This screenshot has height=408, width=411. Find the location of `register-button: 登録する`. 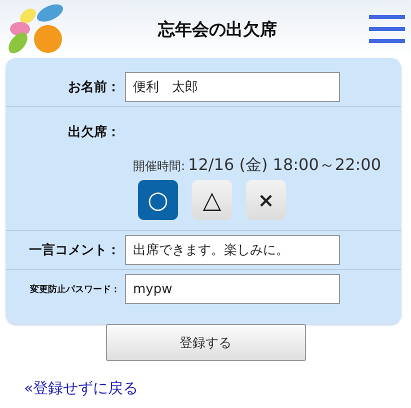

register-button: 登録する is located at coordinates (206, 342).